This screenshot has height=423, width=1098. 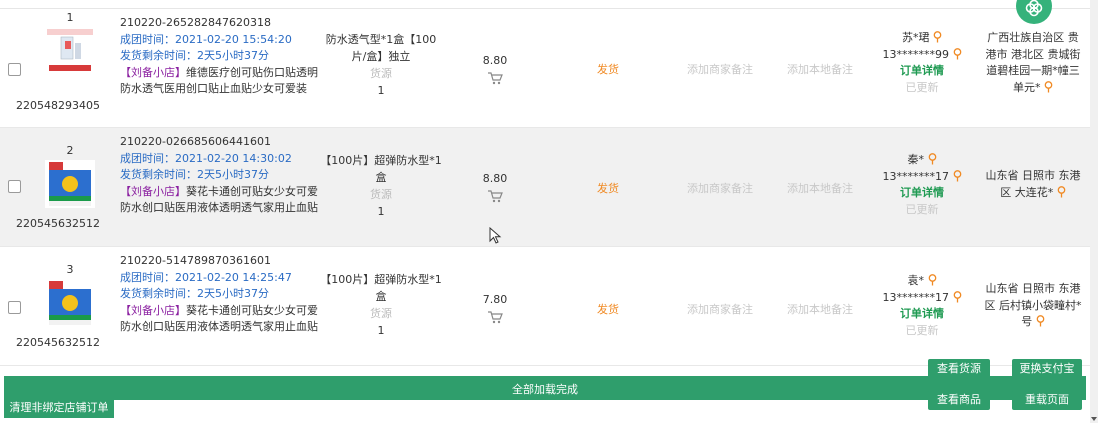 I want to click on spec-line: 片/盒】独立, so click(x=381, y=56).